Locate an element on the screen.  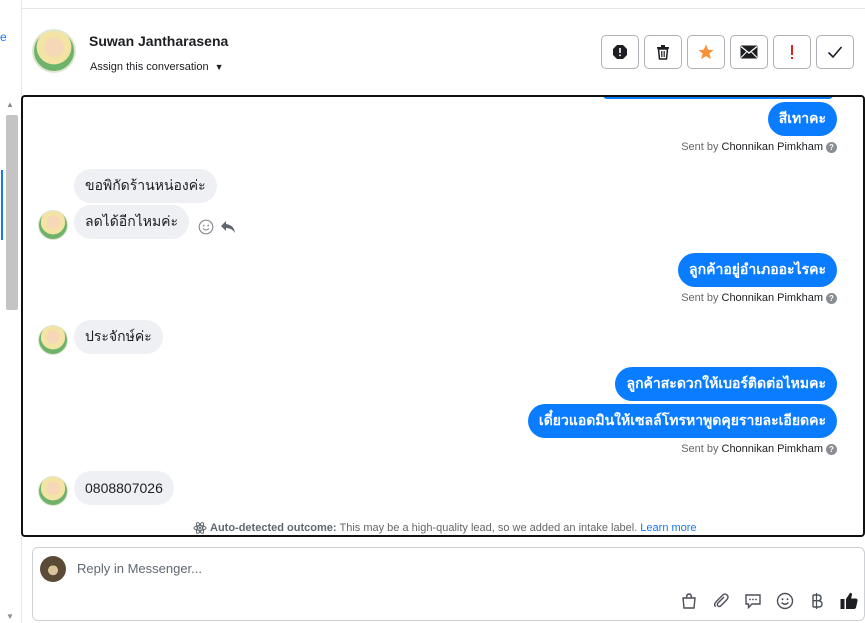
selected-marker is located at coordinates (2, 205).